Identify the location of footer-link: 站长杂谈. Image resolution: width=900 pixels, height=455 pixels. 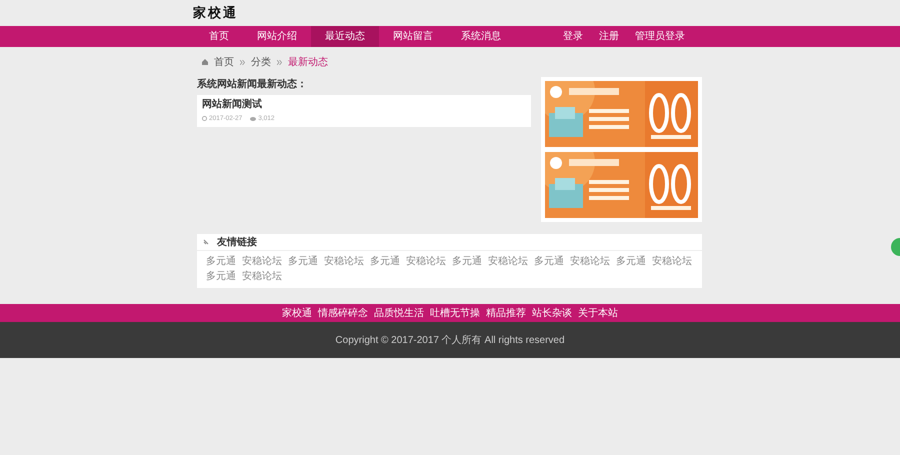
(552, 313).